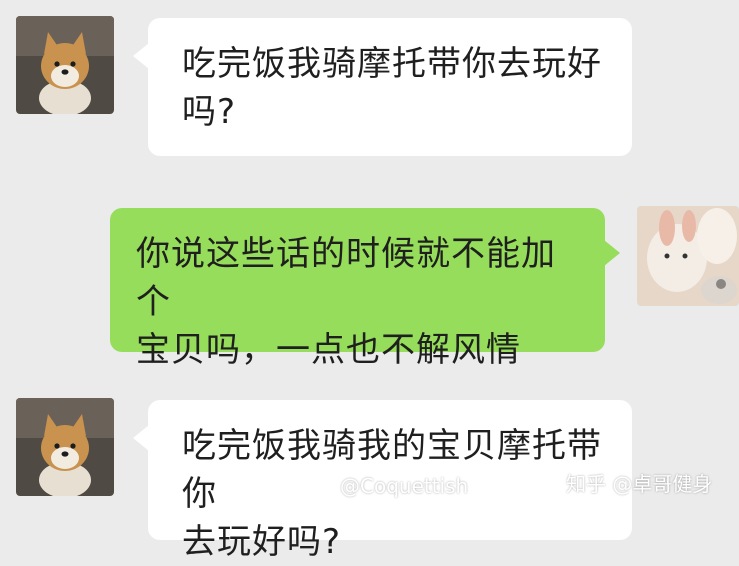 The height and width of the screenshot is (566, 739). I want to click on bunny-plush-icon, so click(688, 256).